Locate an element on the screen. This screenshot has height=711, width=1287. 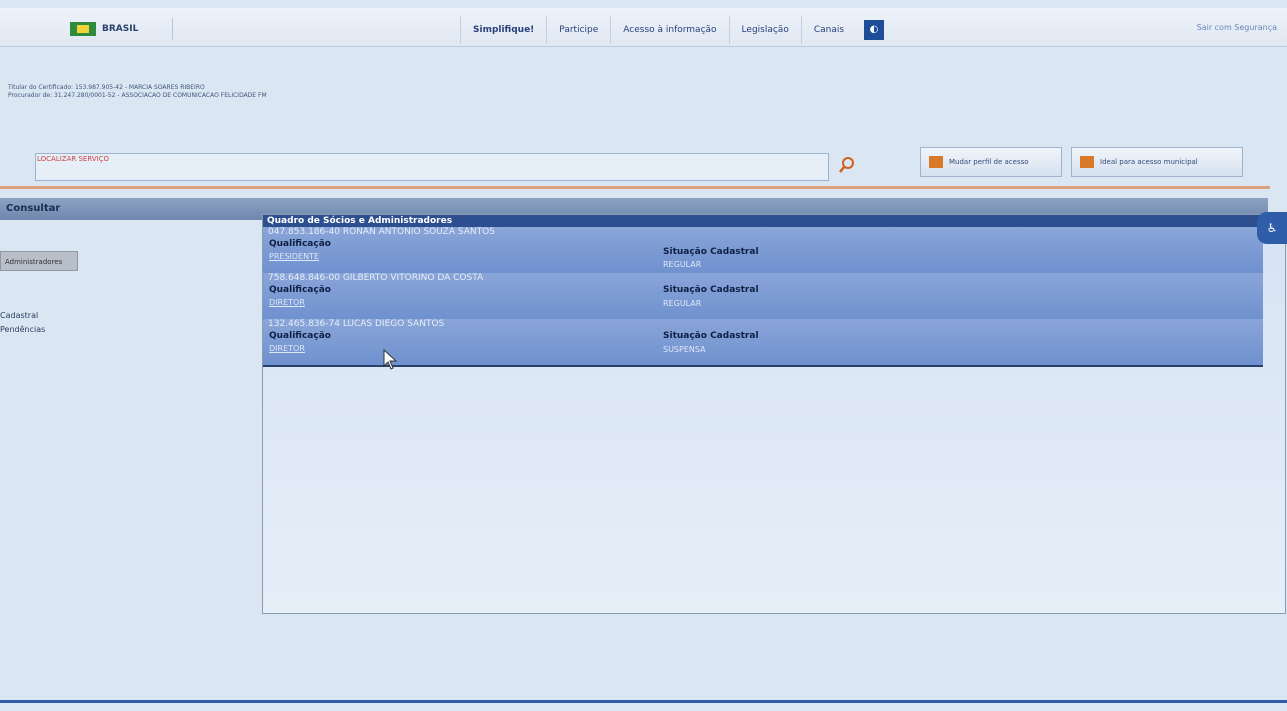
brand-label: BRASIL is located at coordinates (120, 29).